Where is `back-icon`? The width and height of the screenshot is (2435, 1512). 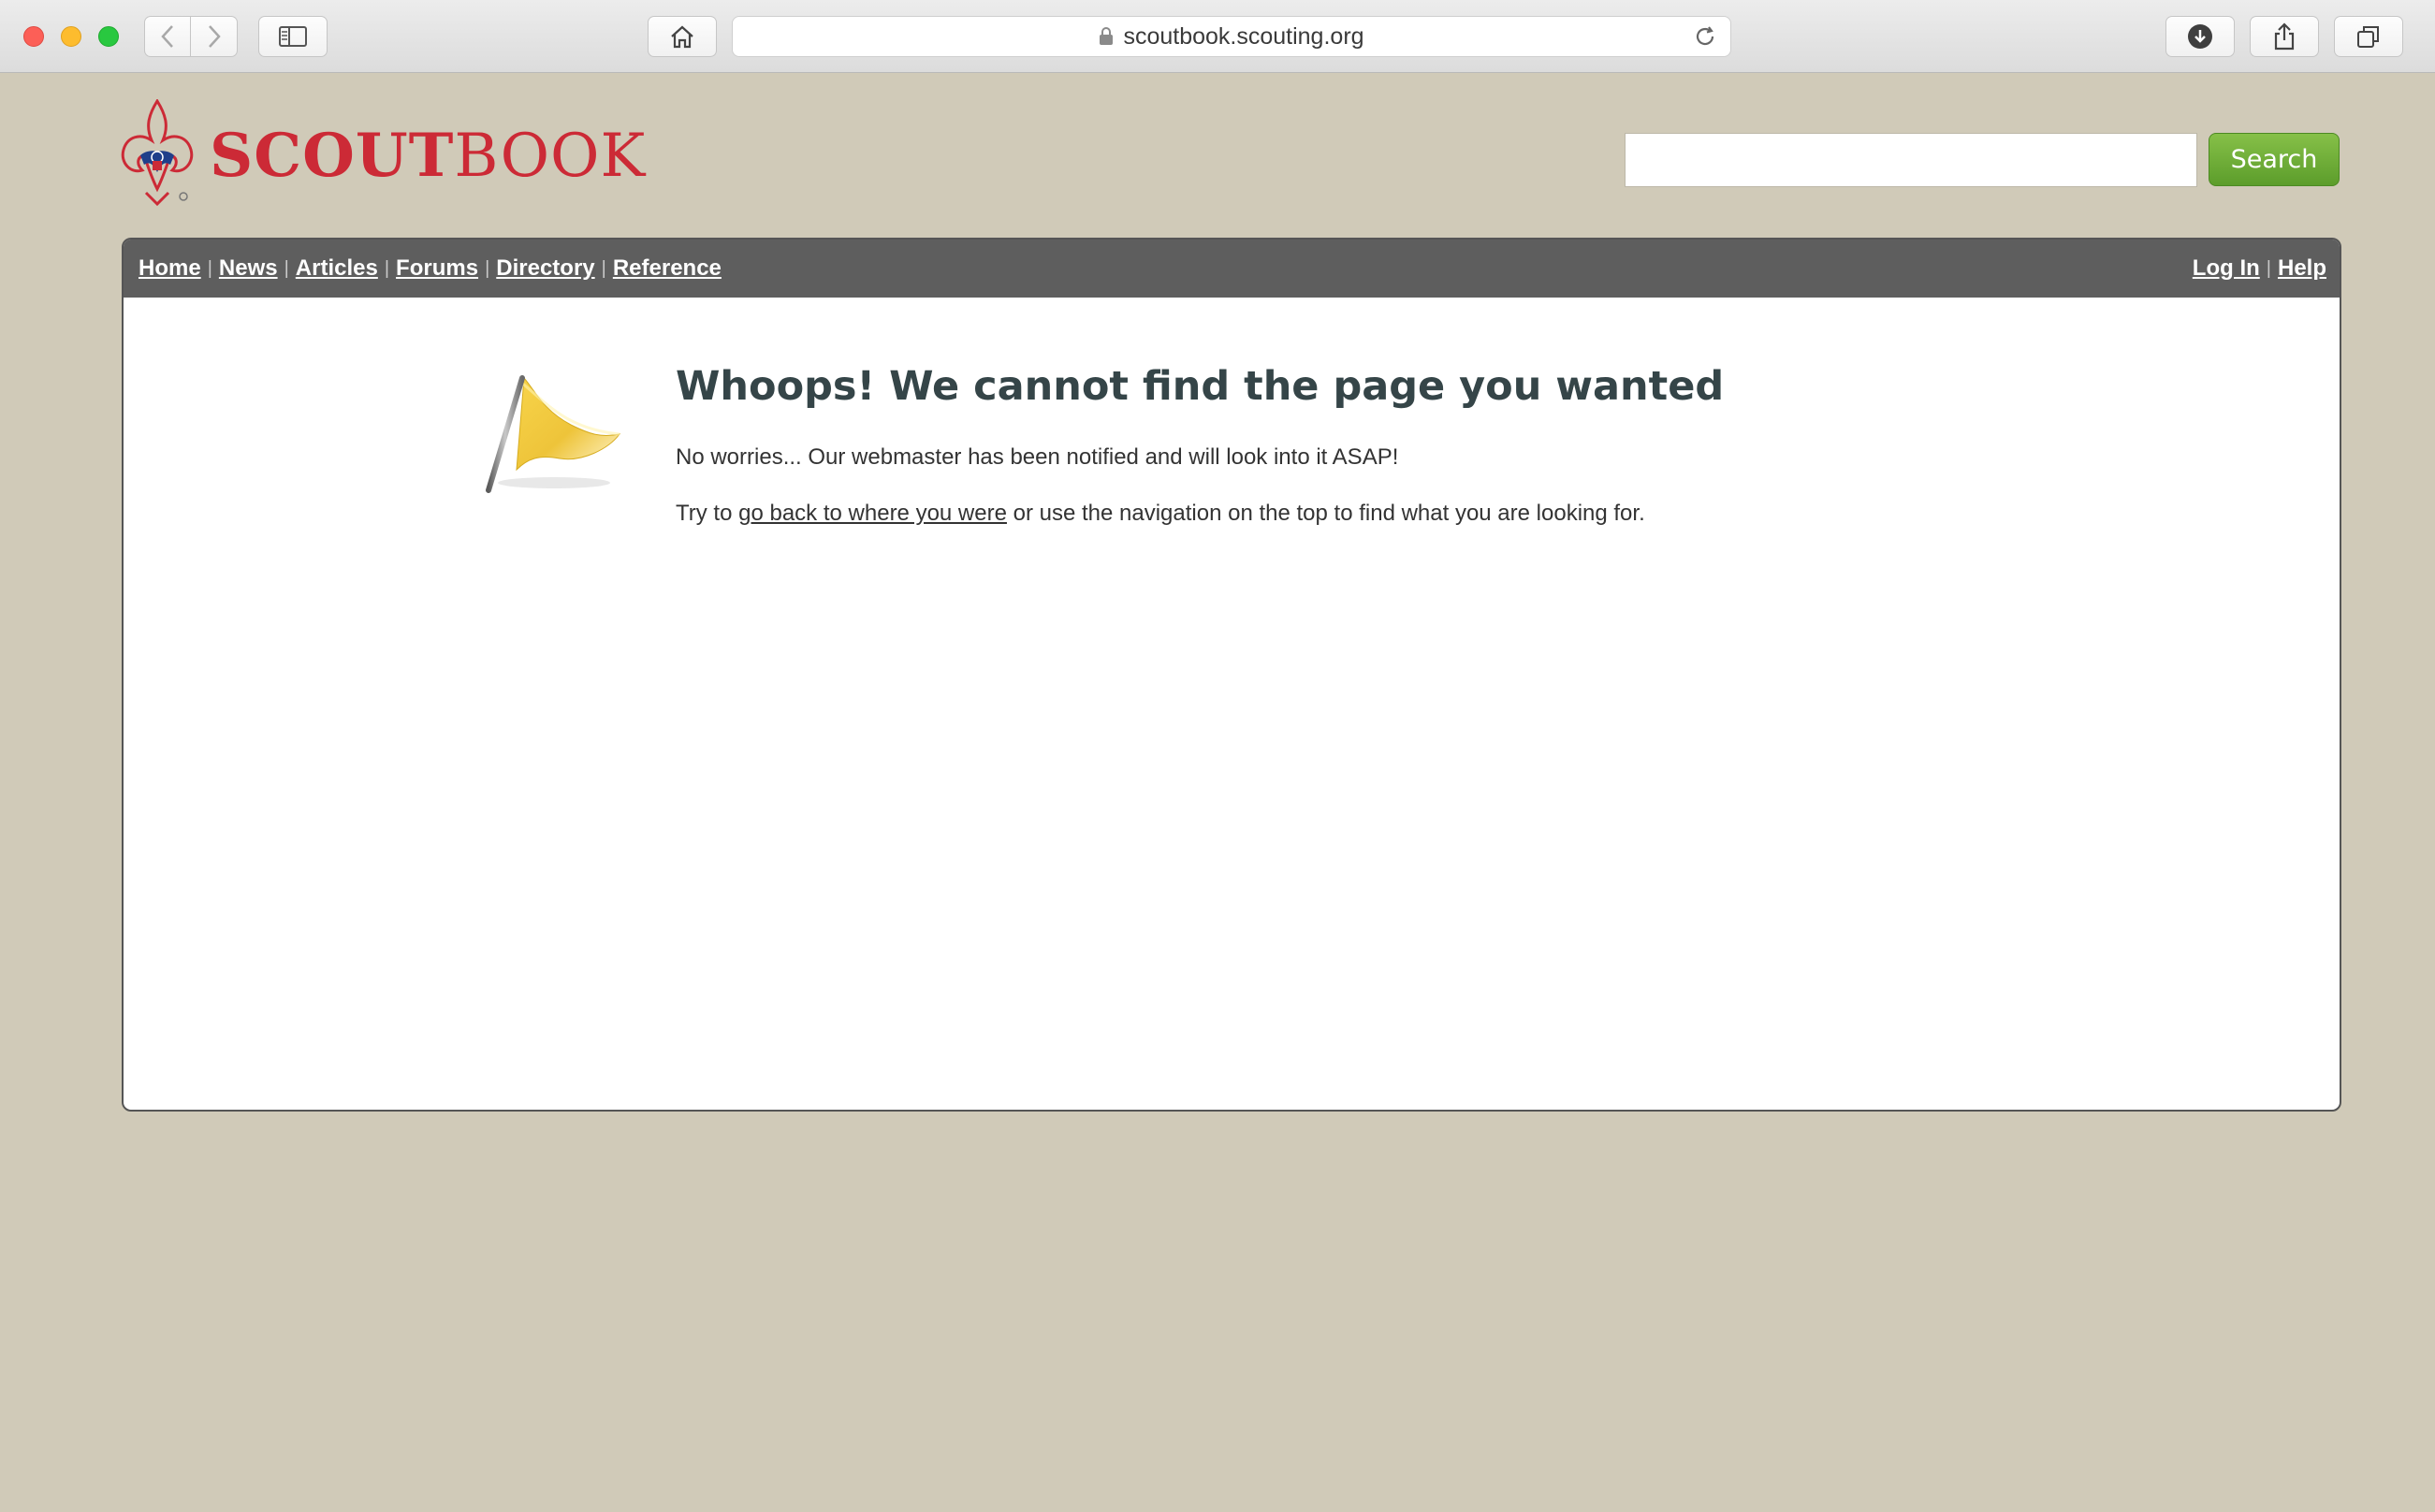
back-icon is located at coordinates (167, 37).